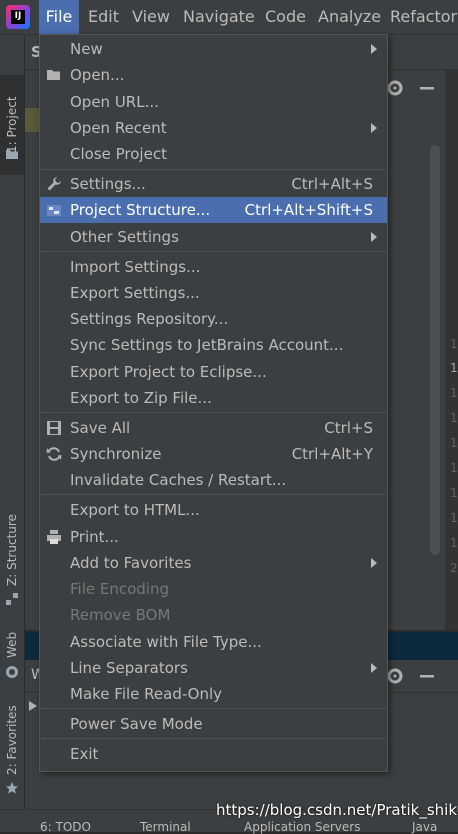 The width and height of the screenshot is (458, 834). I want to click on intellij-logo-icon: IJ, so click(18, 17).